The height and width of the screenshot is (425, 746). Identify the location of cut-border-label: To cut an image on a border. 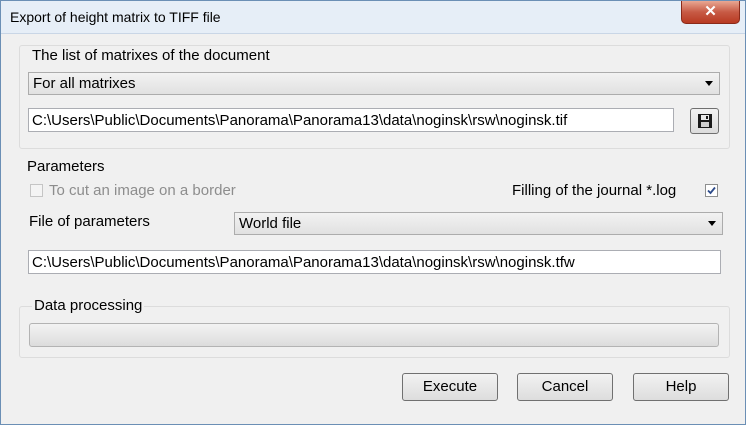
(142, 190).